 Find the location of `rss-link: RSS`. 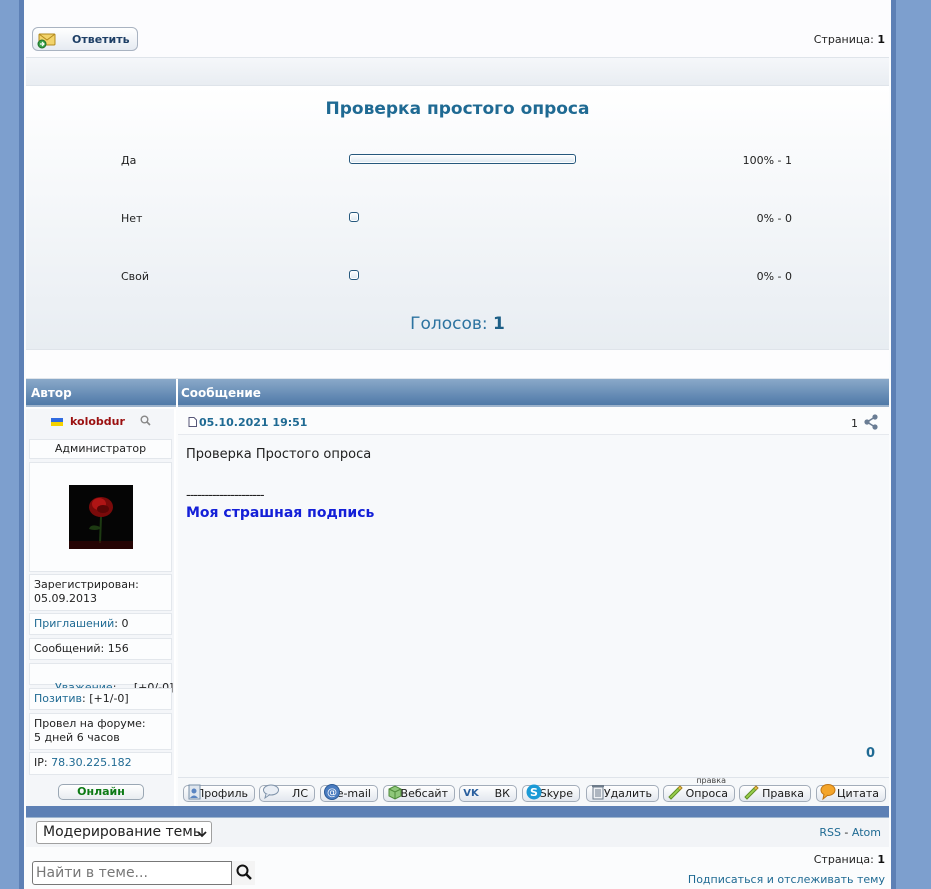

rss-link: RSS is located at coordinates (830, 832).